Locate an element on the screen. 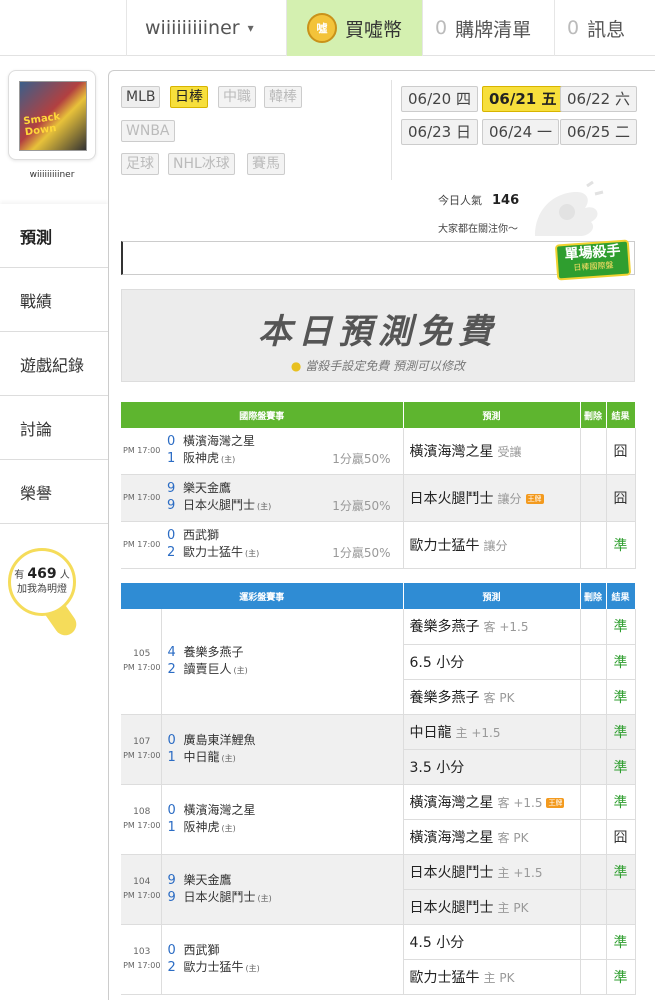 Image resolution: width=655 pixels, height=1000 pixels. table-row: PM 17:00 0 西武獅 2 歐力士猛牛 (主) 1分贏50% 歐力士猛牛 讓分準 is located at coordinates (378, 545).